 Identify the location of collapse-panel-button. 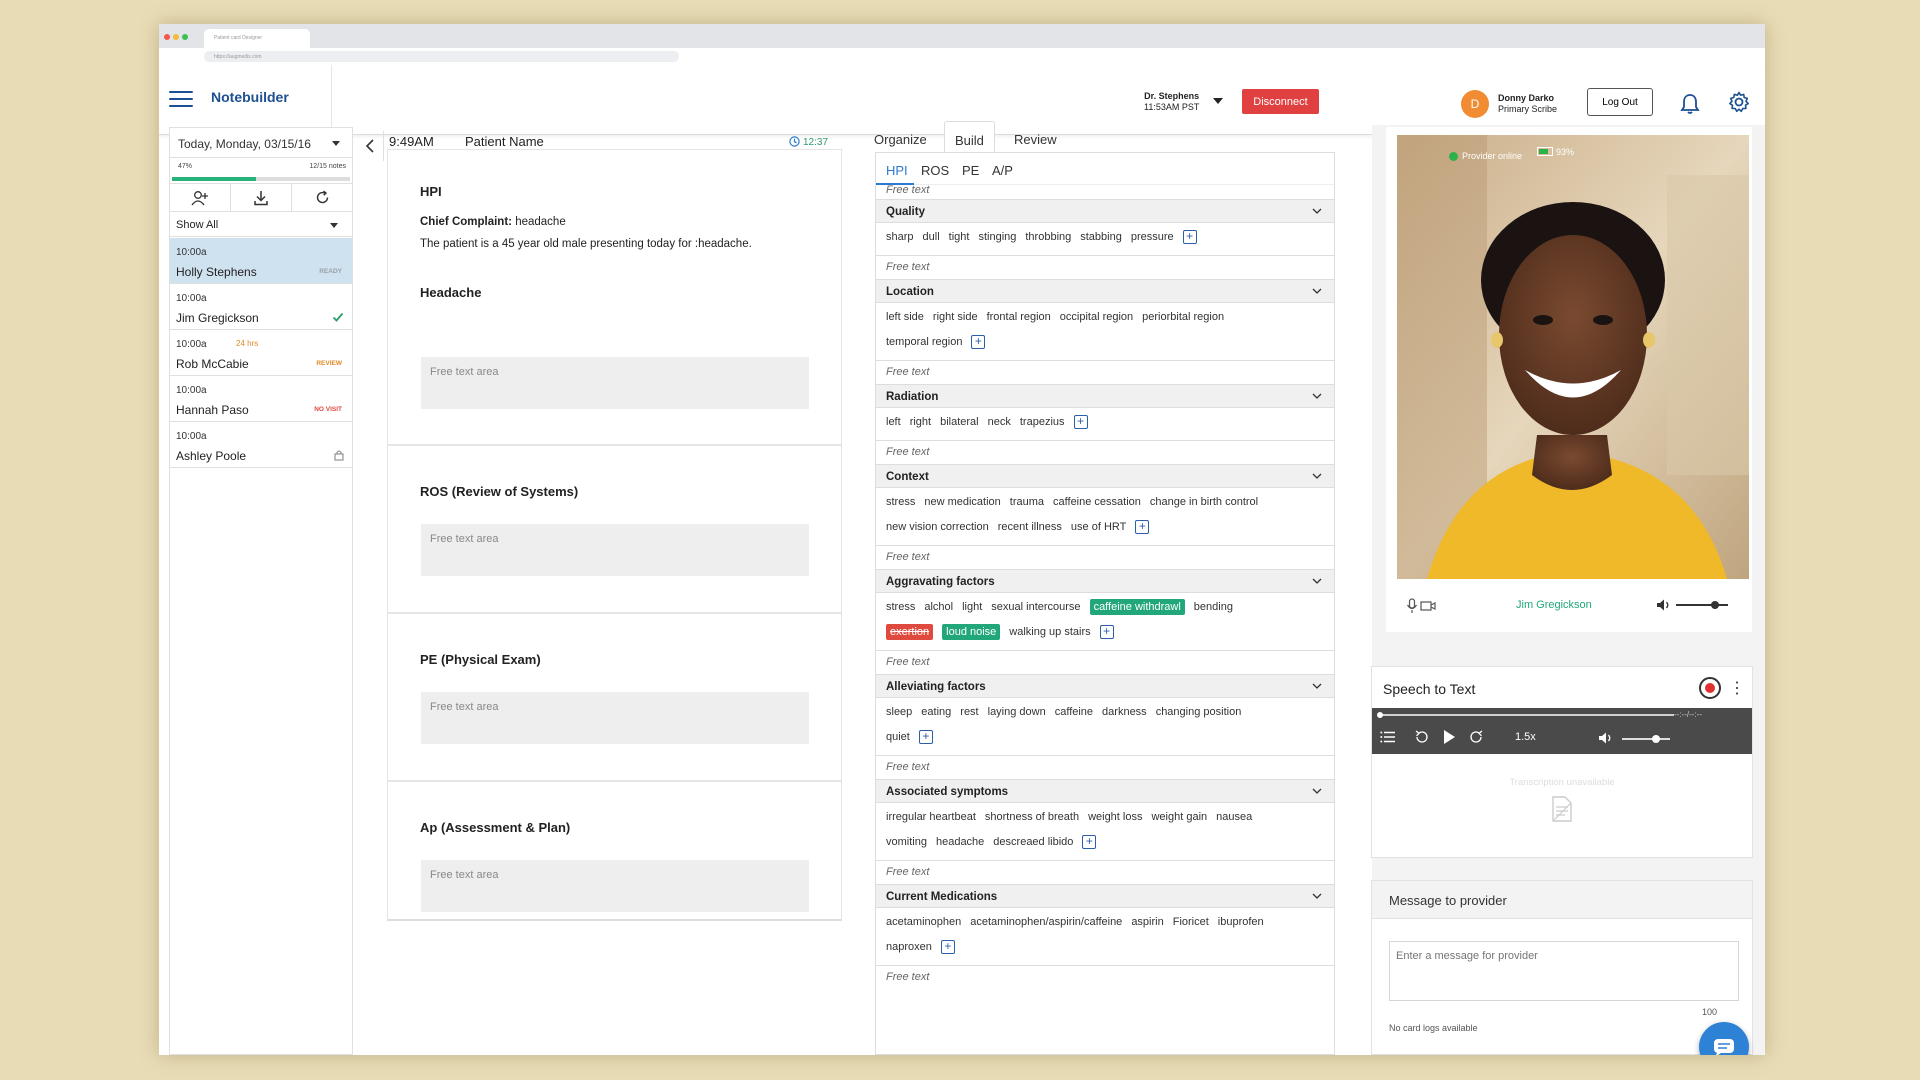
(370, 146).